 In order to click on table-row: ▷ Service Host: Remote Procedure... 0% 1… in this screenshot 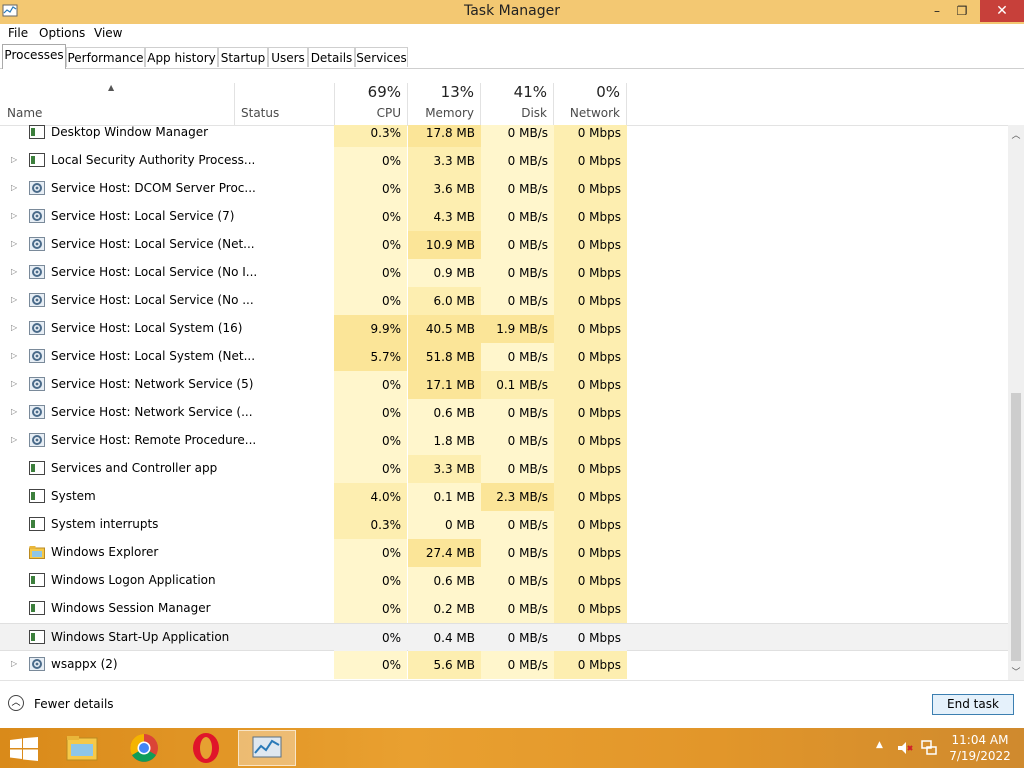, I will do `click(504, 441)`.